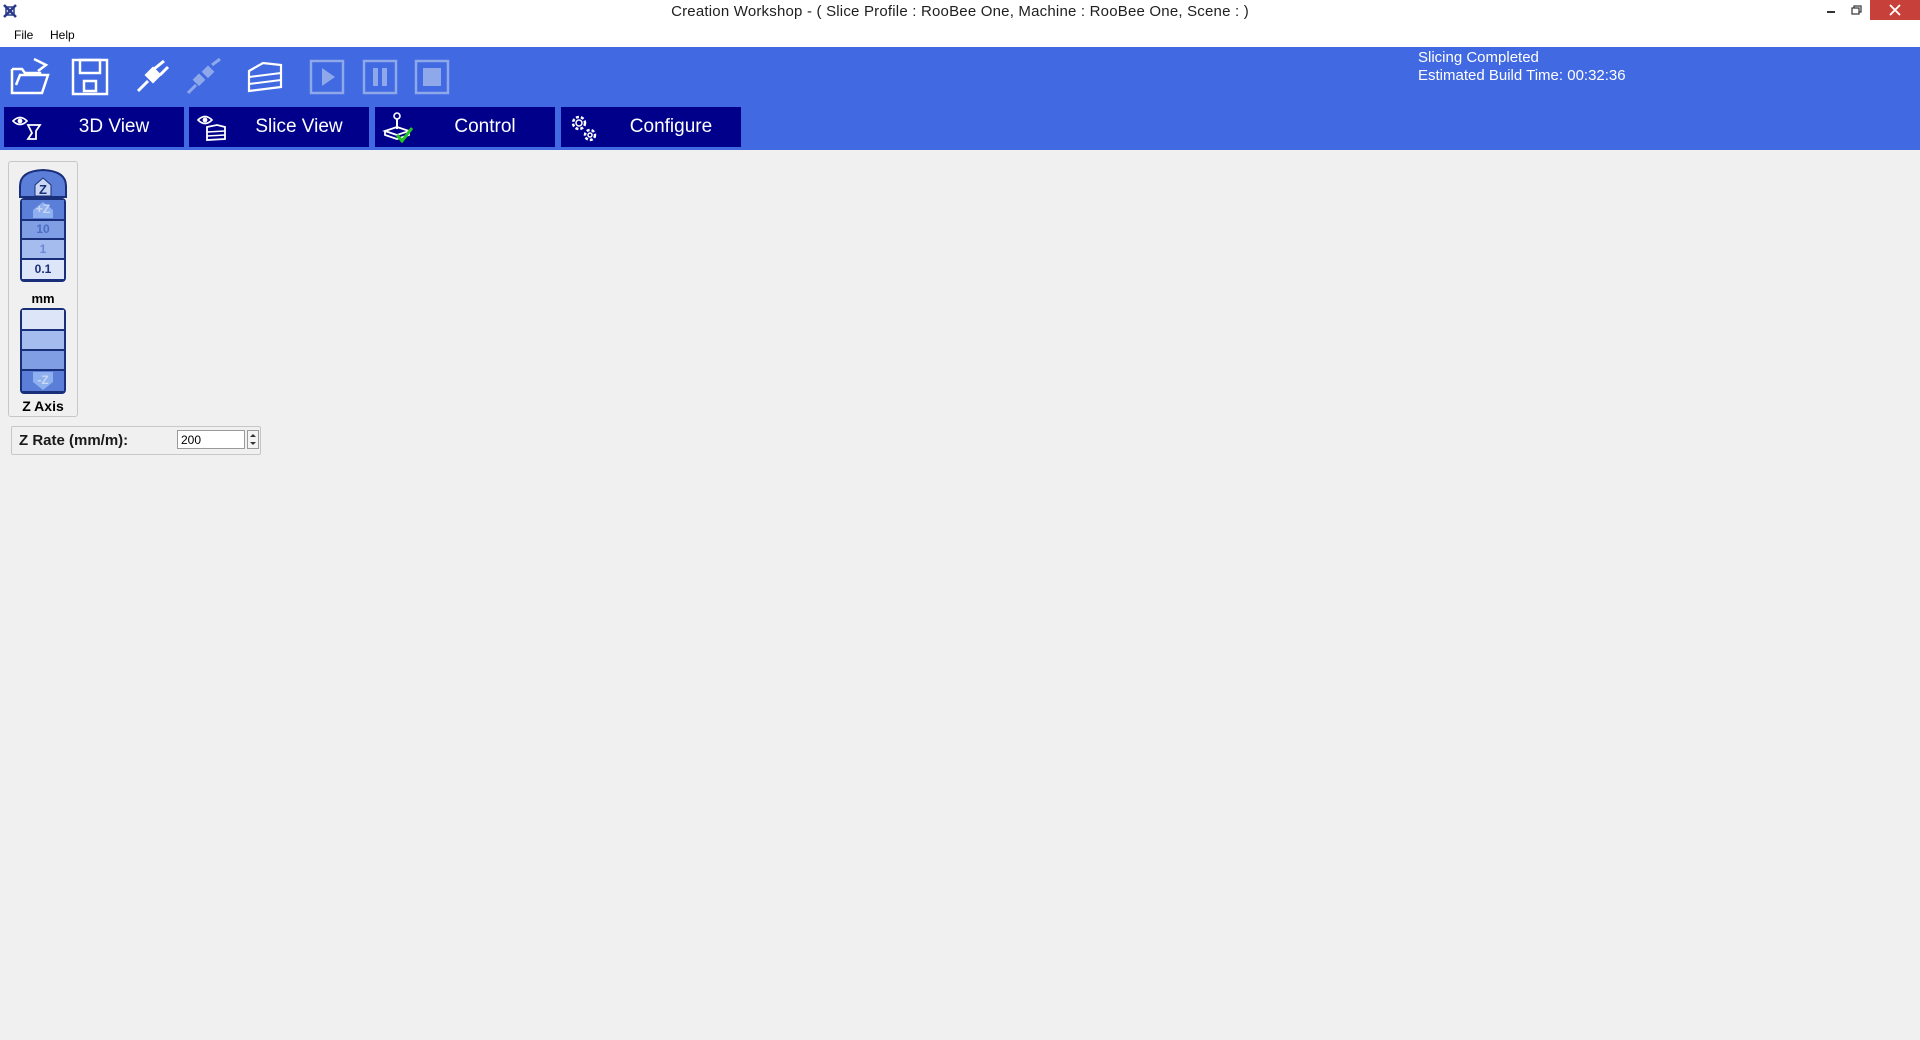  What do you see at coordinates (1831, 10) in the screenshot?
I see `minimize-button` at bounding box center [1831, 10].